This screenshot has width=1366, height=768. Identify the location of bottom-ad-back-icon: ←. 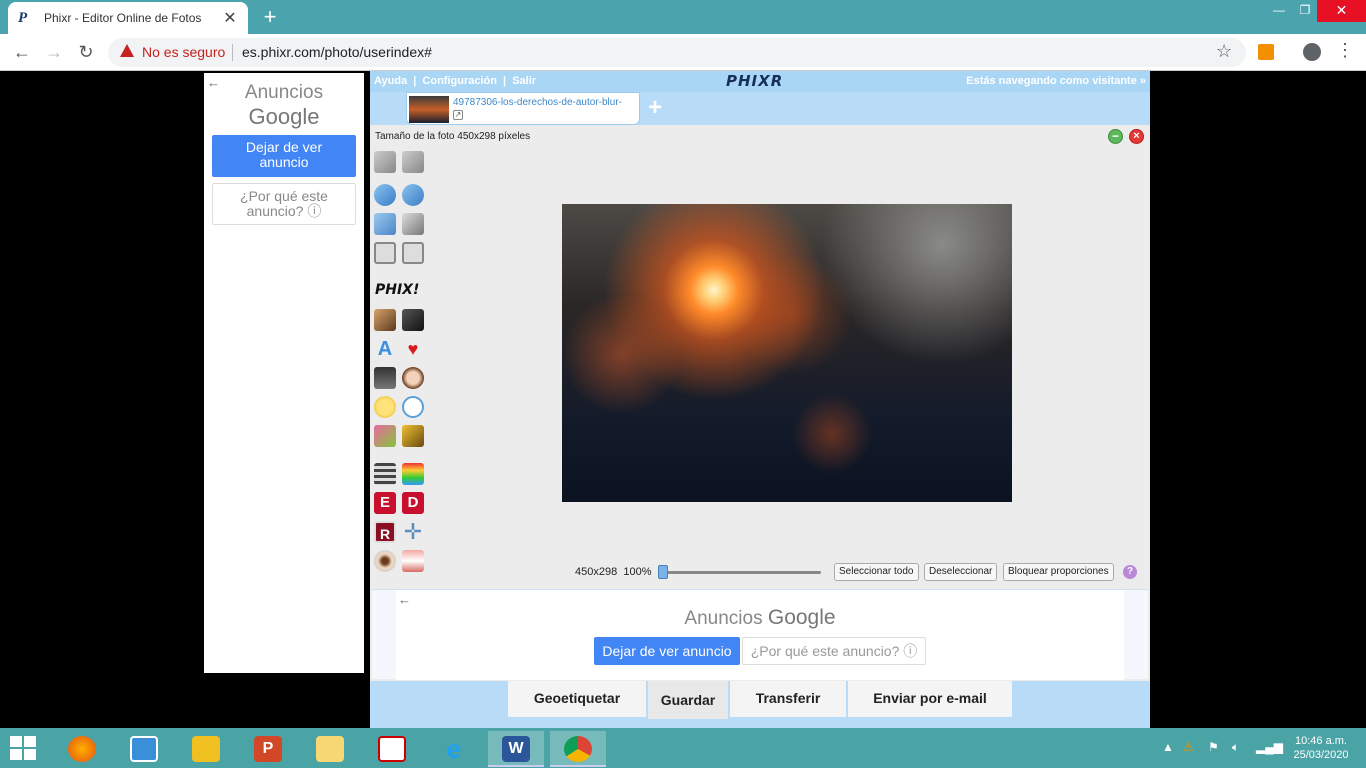
(404, 599).